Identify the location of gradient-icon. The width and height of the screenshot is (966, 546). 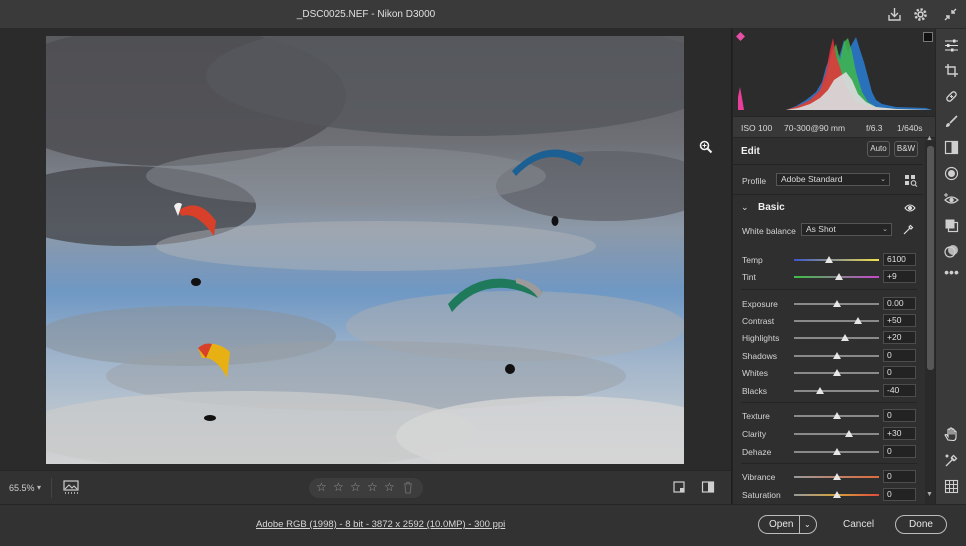
(951, 147).